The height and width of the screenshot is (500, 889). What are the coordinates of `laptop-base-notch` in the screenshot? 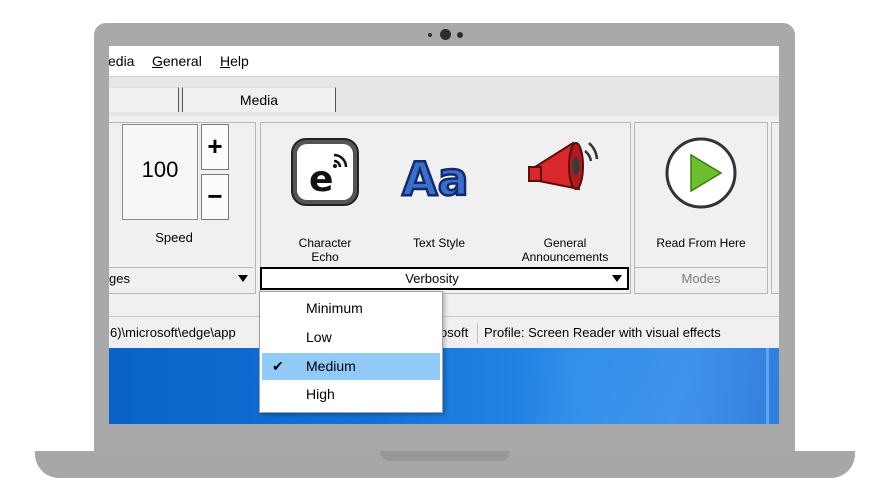 It's located at (445, 456).